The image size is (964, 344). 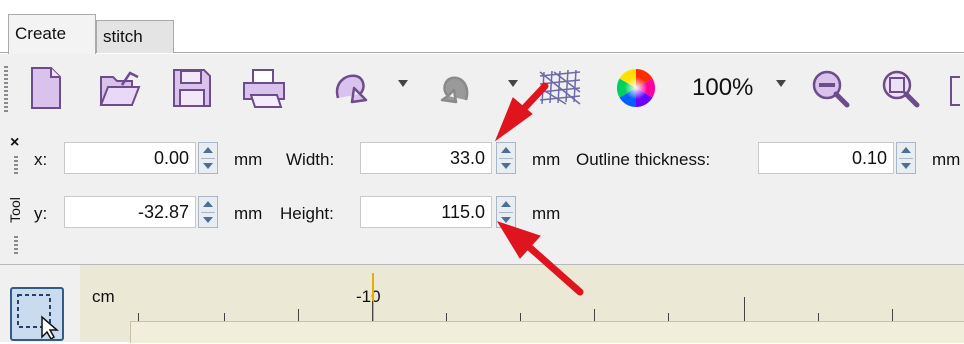 I want to click on y-label: y:, so click(x=41, y=213).